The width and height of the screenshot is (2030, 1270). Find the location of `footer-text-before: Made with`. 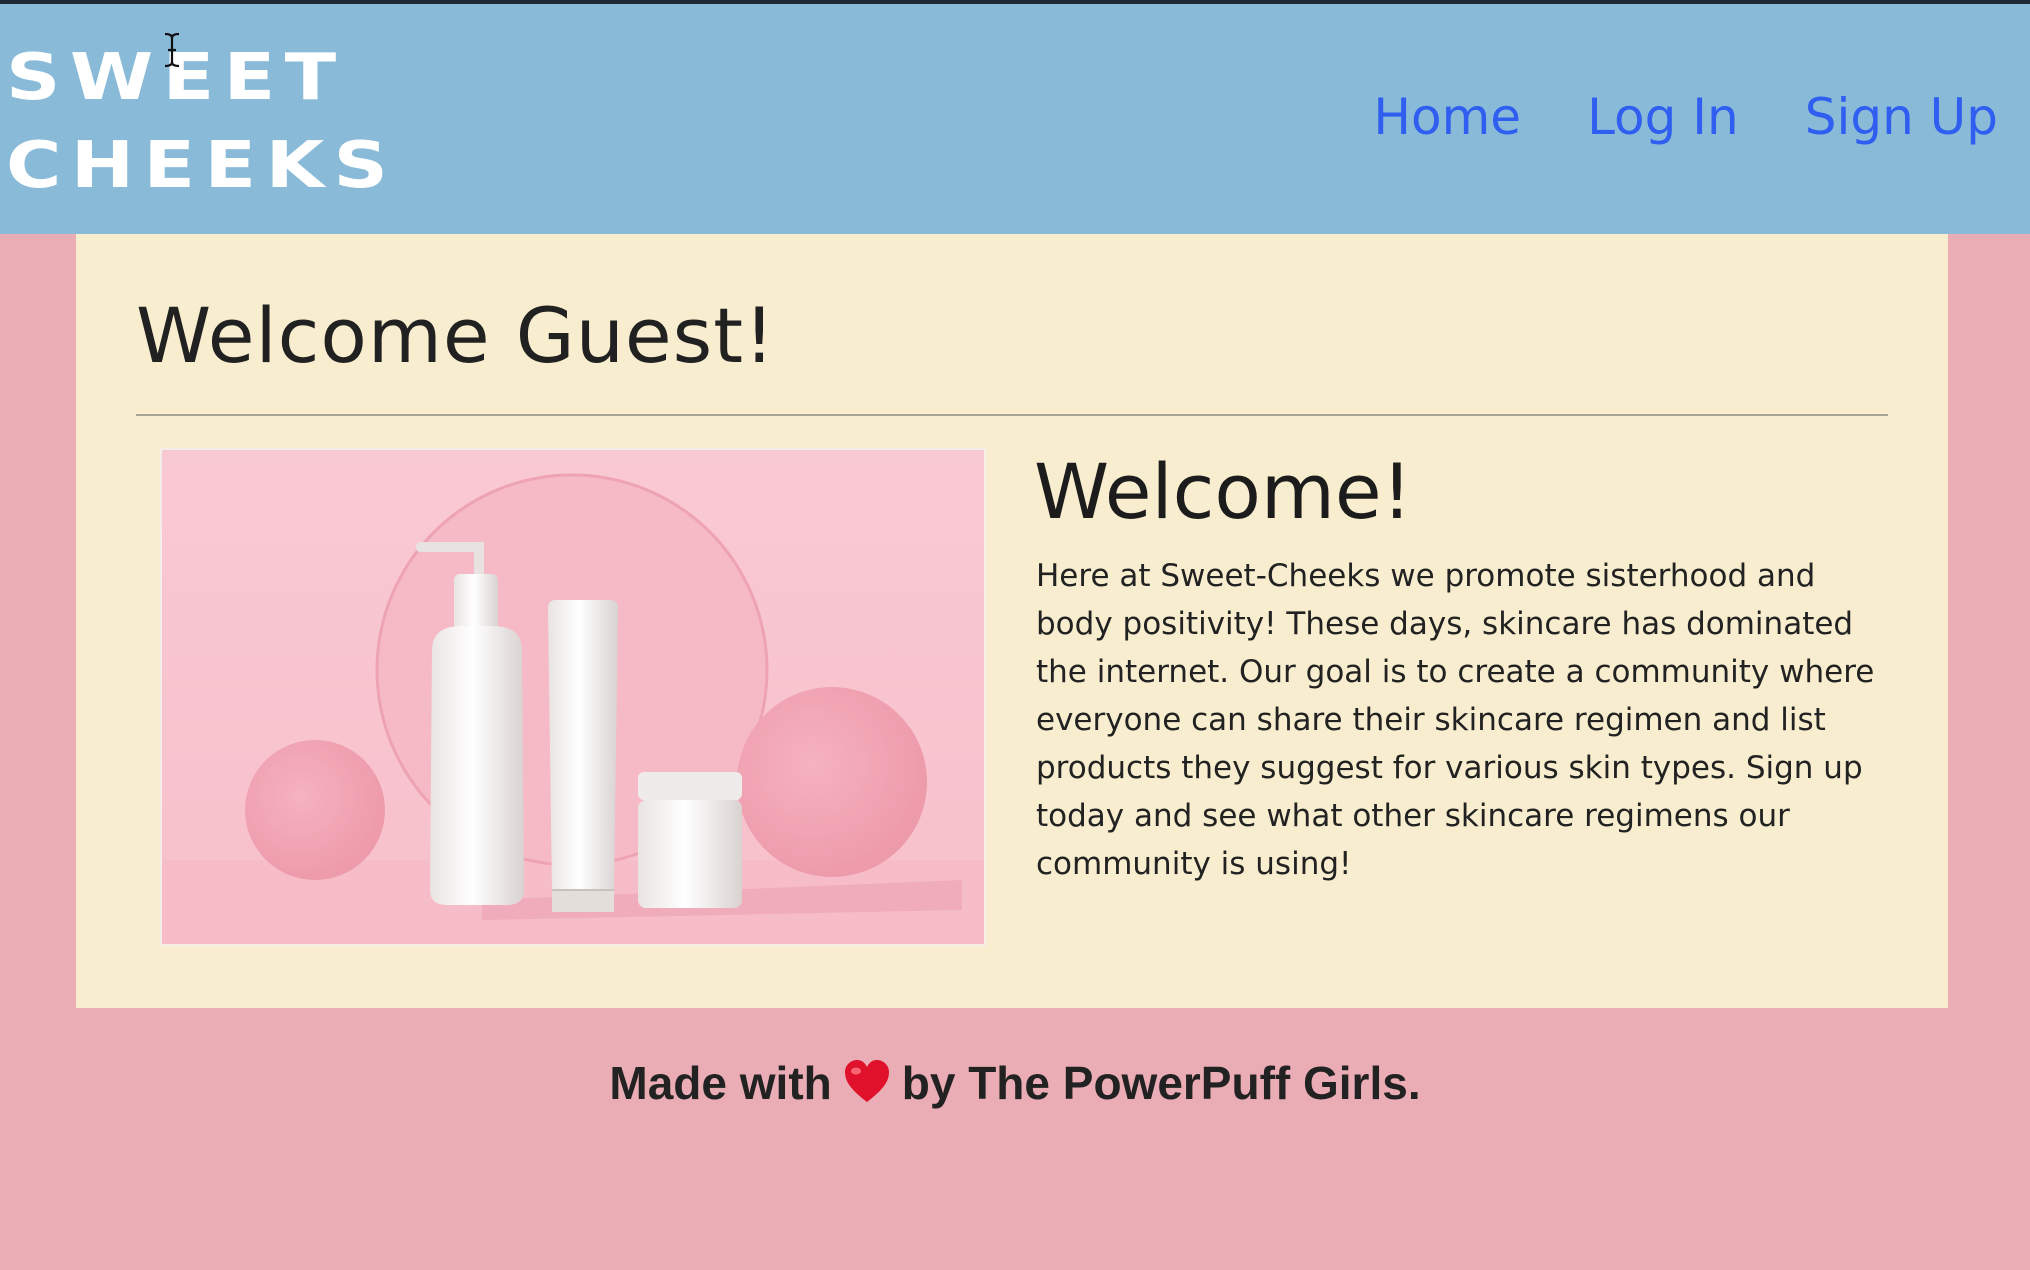

footer-text-before: Made with is located at coordinates (720, 1083).